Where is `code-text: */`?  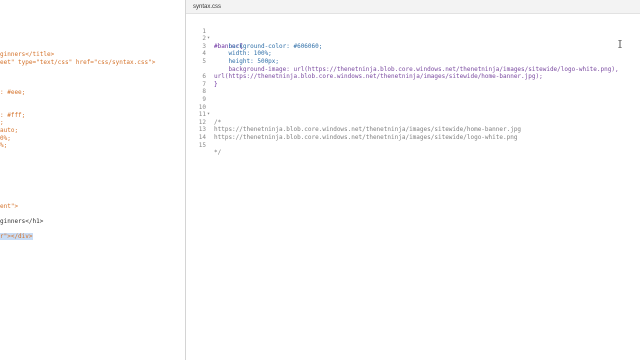 code-text: */ is located at coordinates (218, 153).